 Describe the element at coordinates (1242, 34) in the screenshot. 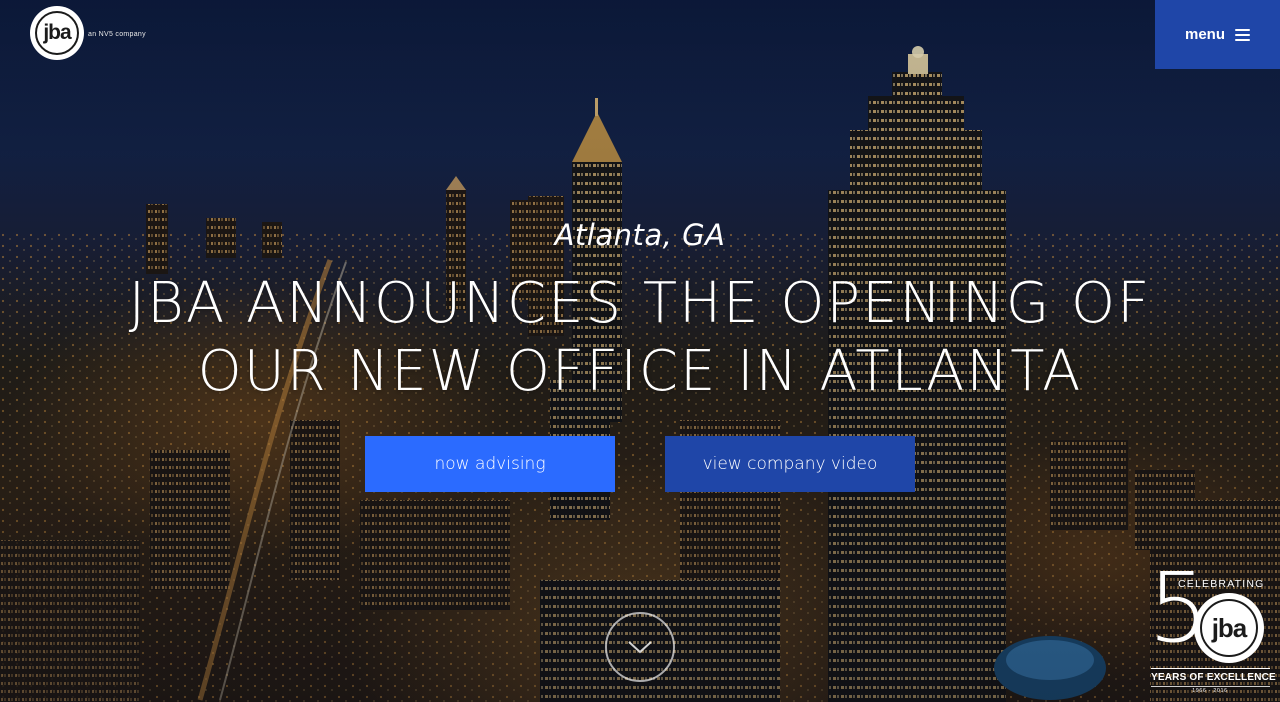

I see `hamburger-icon` at that location.